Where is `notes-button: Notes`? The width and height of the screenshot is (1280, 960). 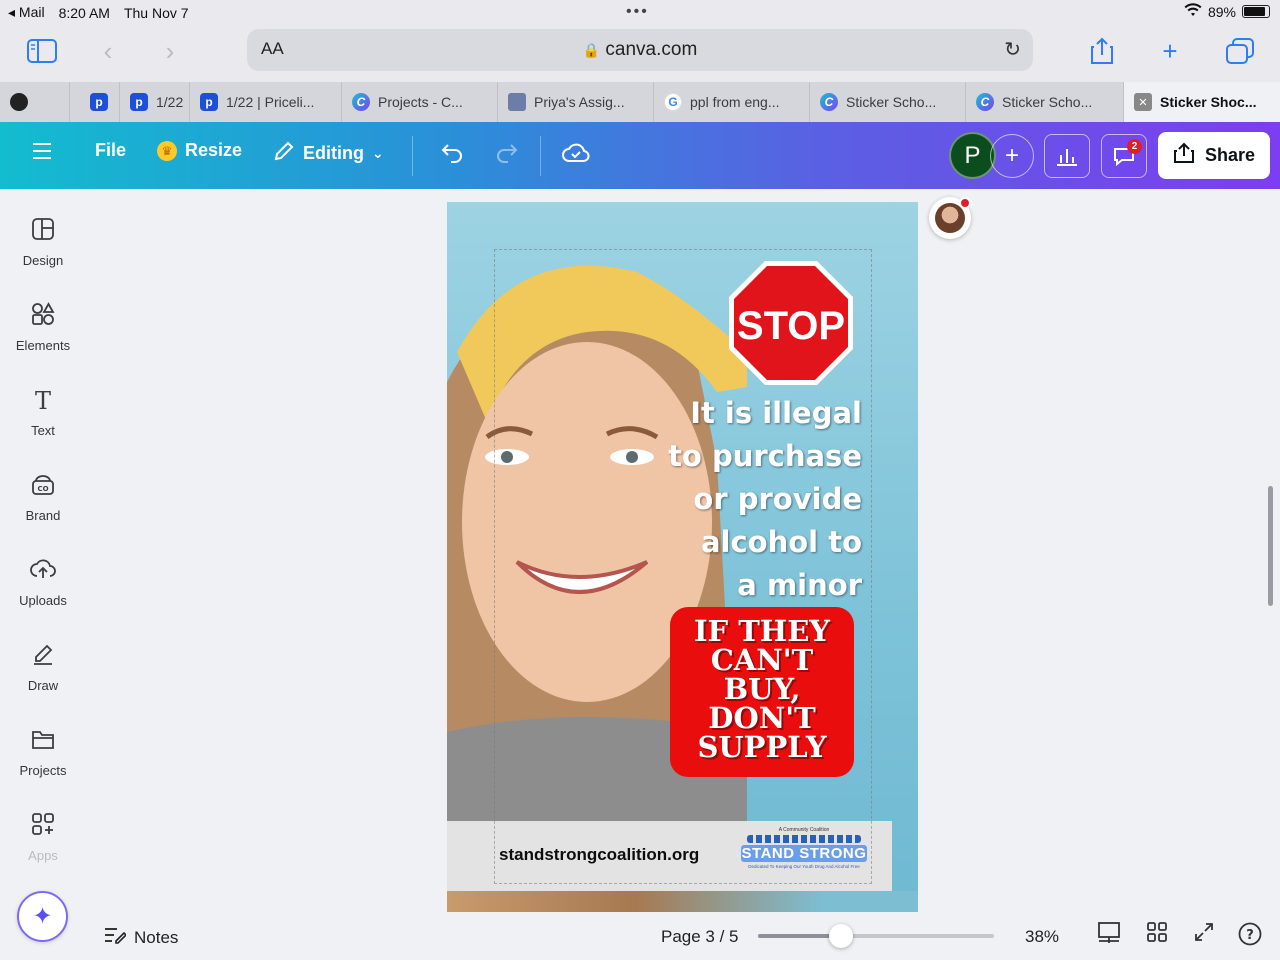
notes-button: Notes is located at coordinates (141, 937).